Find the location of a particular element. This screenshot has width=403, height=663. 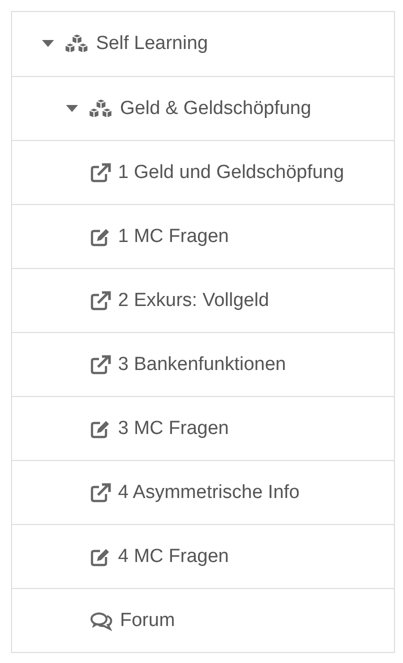

tree-item: 4 MC Fragen is located at coordinates (203, 556).